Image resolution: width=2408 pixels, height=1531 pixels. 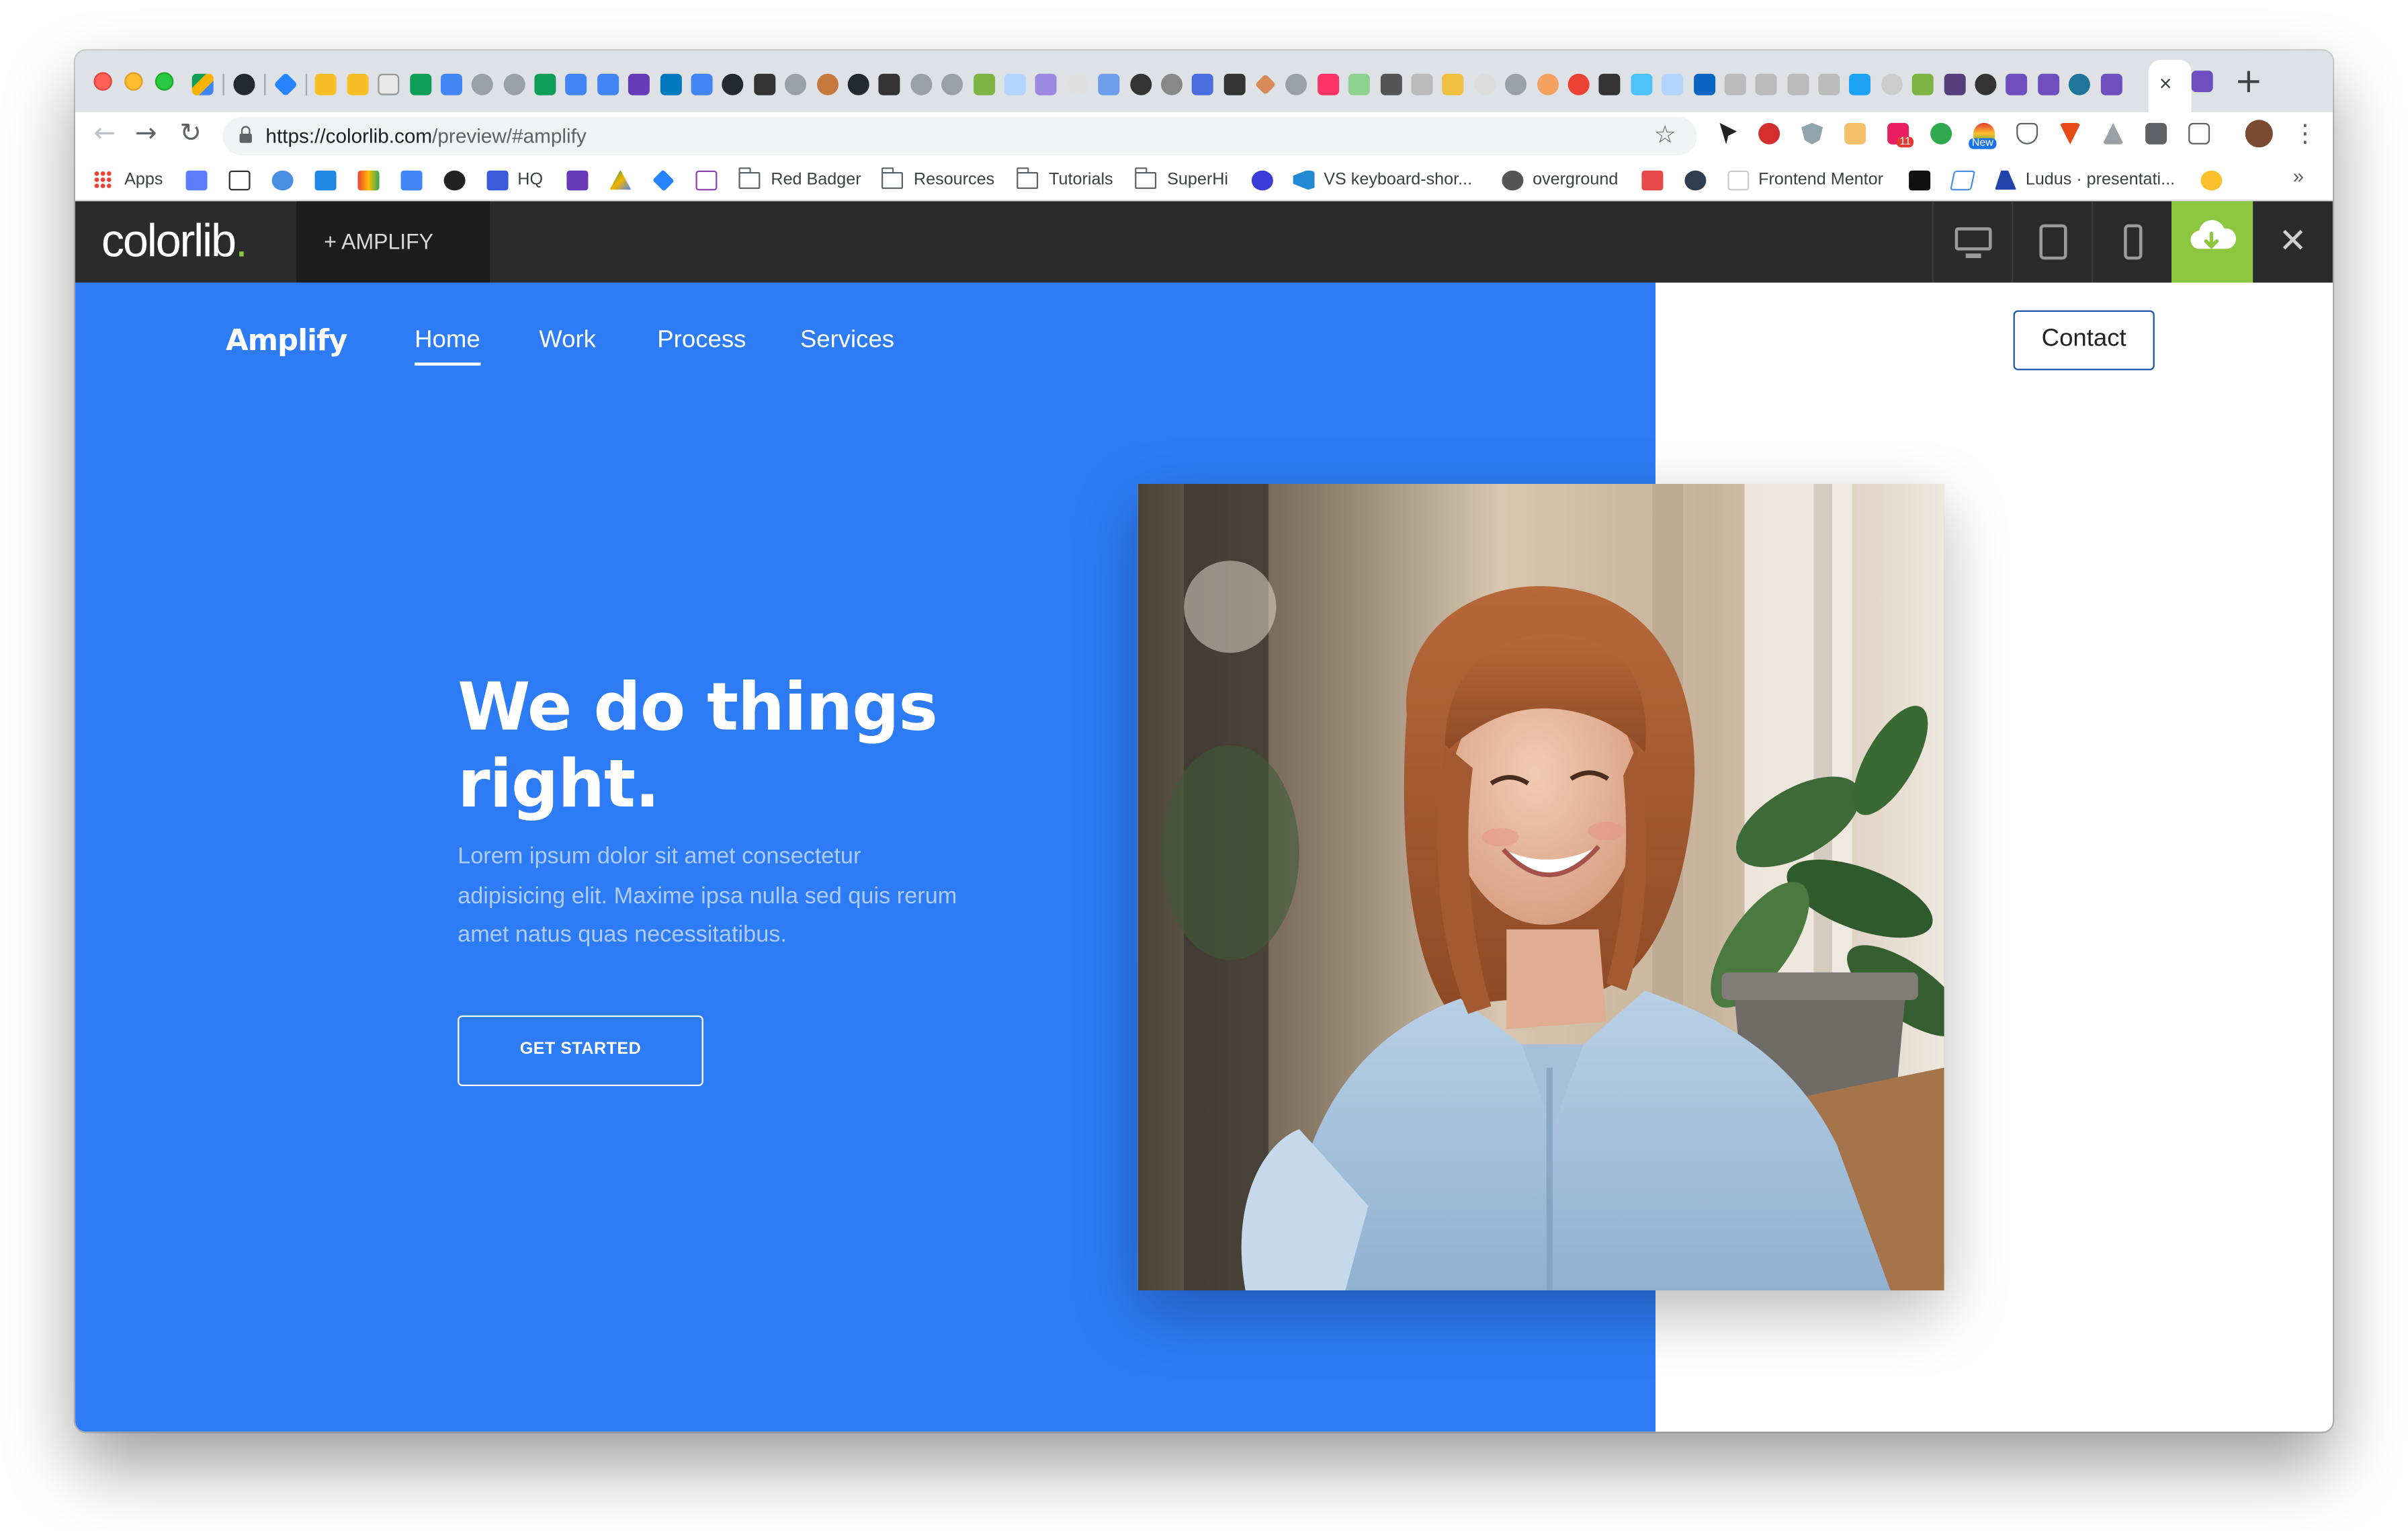 I want to click on bookmark-resources: Resources, so click(x=937, y=179).